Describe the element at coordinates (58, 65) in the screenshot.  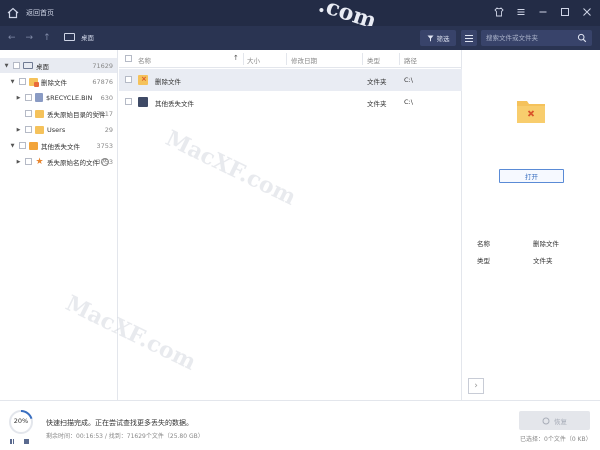
I see `tree-item-desktop: ▼ 桌面 71629` at that location.